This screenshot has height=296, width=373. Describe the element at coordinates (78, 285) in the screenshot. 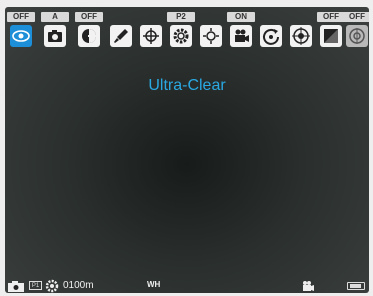

I see `distance-readout: 0100m` at that location.